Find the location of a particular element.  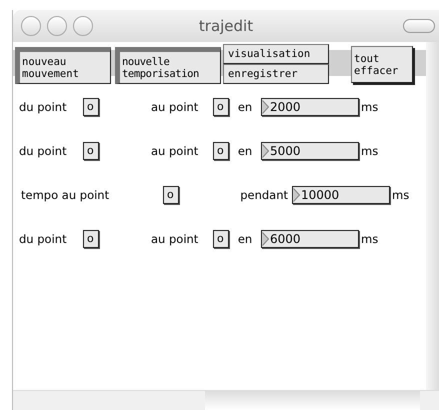

field-label: tempo au point is located at coordinates (65, 195).